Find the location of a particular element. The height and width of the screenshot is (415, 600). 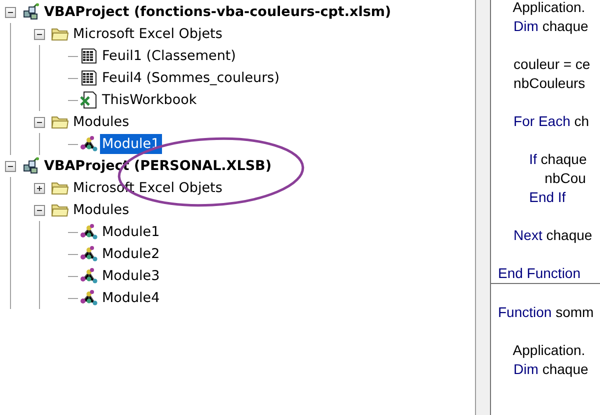

code-line: nbCou is located at coordinates (565, 178).